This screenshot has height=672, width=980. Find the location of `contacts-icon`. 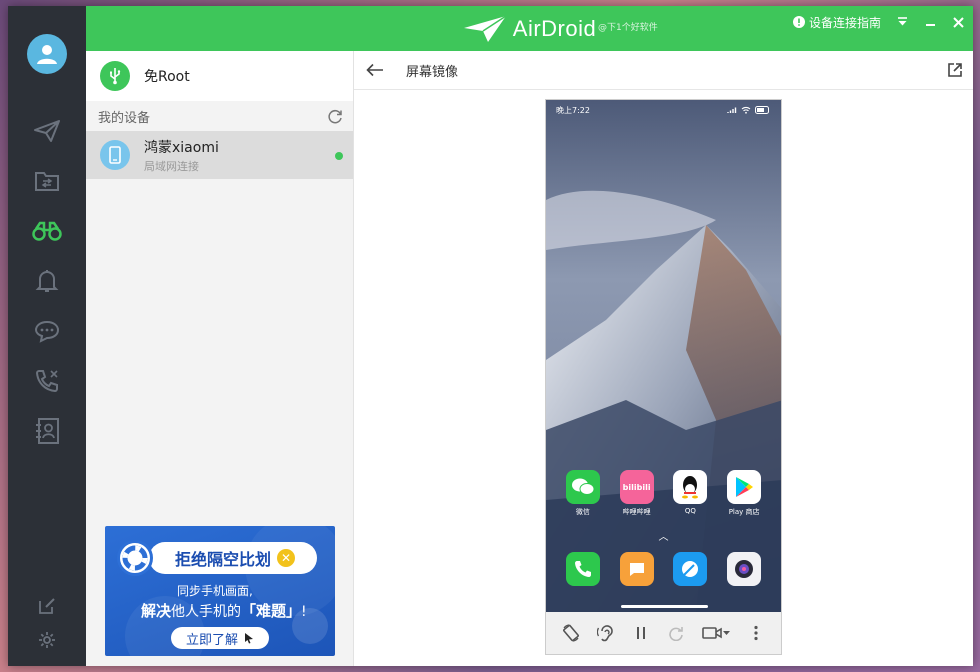

contacts-icon is located at coordinates (47, 431).